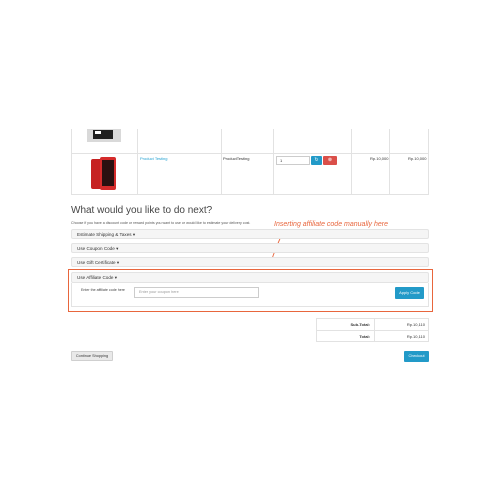 The height and width of the screenshot is (500, 500). Describe the element at coordinates (106, 234) in the screenshot. I see `panel-title: Estimate Shipping & Taxes ▾` at that location.